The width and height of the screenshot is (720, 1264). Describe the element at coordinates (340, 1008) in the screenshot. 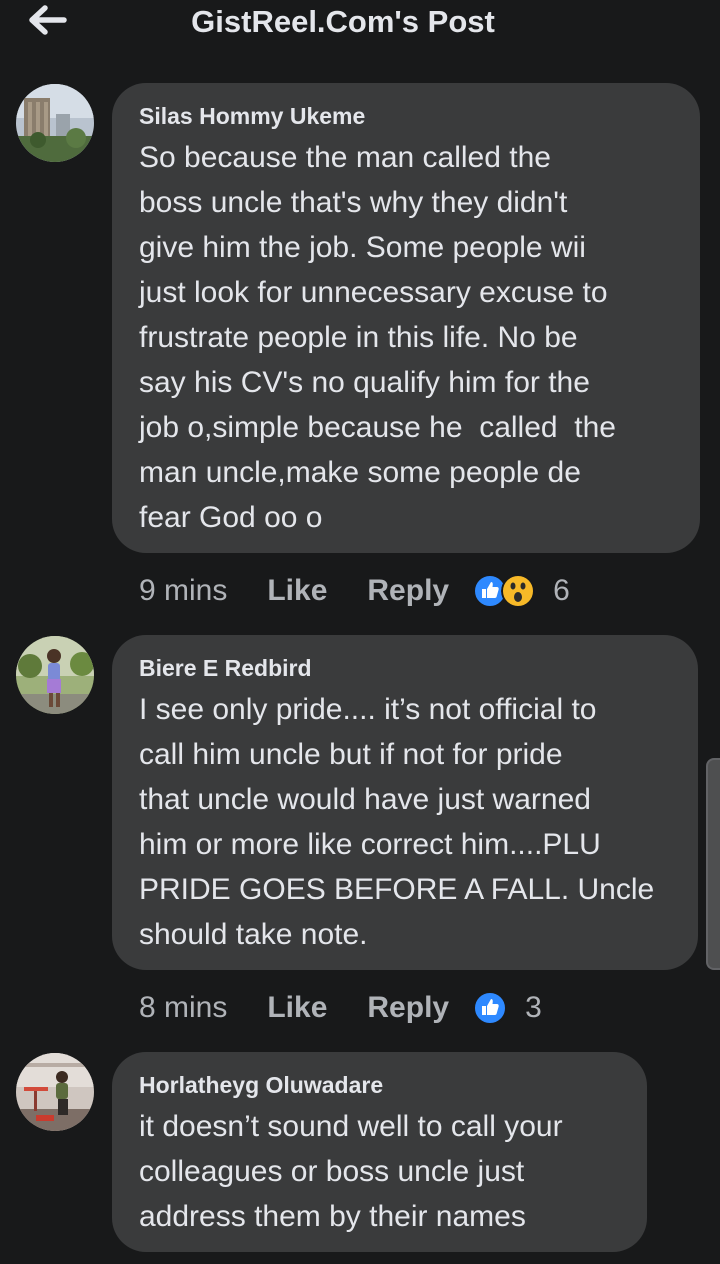

I see `comment-actions: 8 mins Like Reply 3` at that location.